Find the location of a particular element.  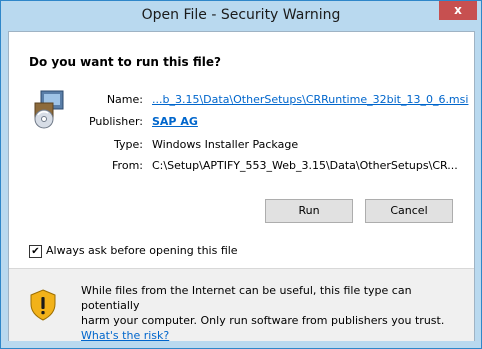

title-bar: Open File - Security Warning x is located at coordinates (241, 16).